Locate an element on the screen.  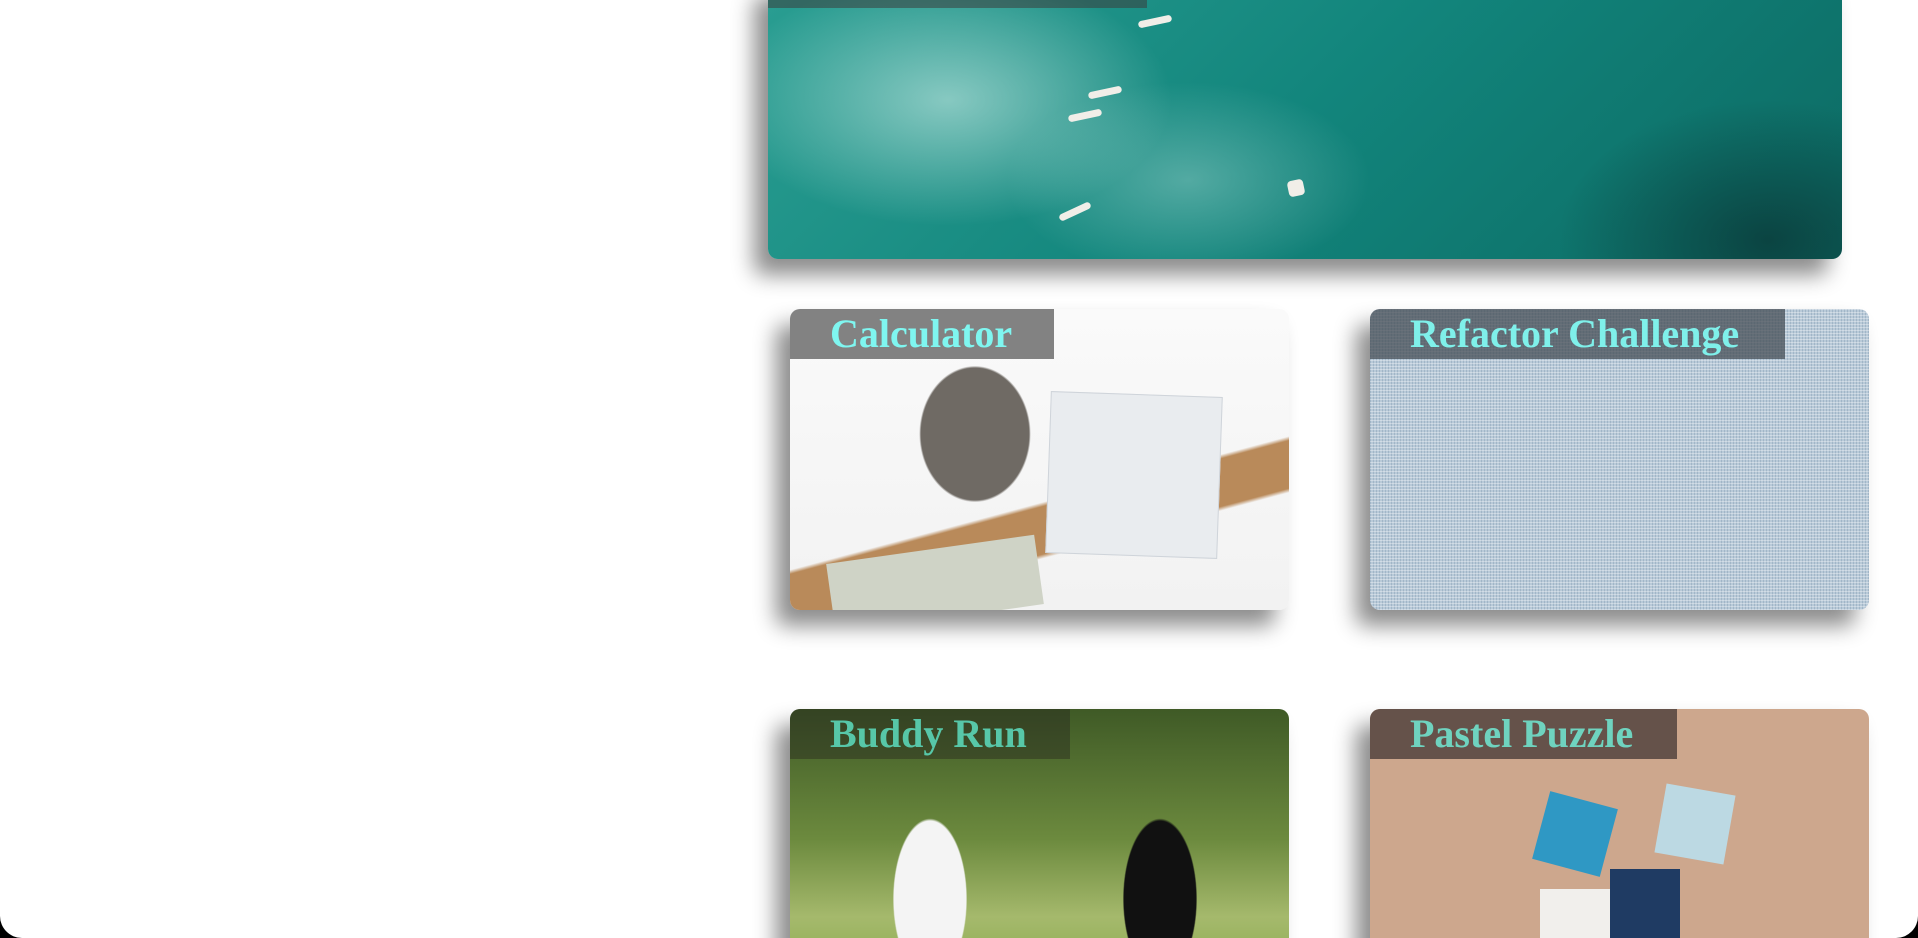
project-title: Pastel Puzzle is located at coordinates (1522, 733).